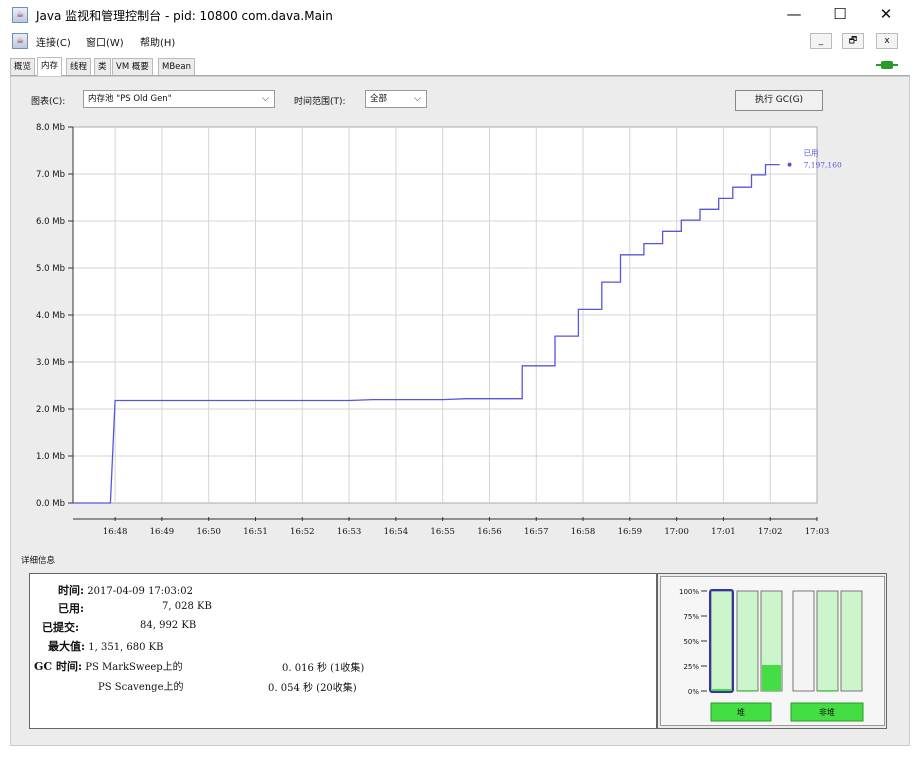 The image size is (918, 762). I want to click on tab-vm-summary: VM 概要, so click(132, 66).